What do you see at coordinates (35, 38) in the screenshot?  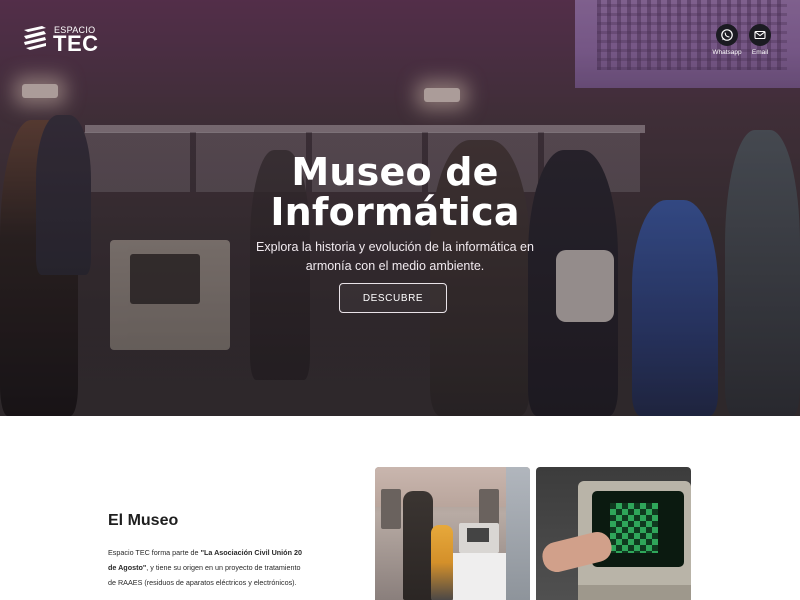 I see `espacio-tec-logo-icon` at bounding box center [35, 38].